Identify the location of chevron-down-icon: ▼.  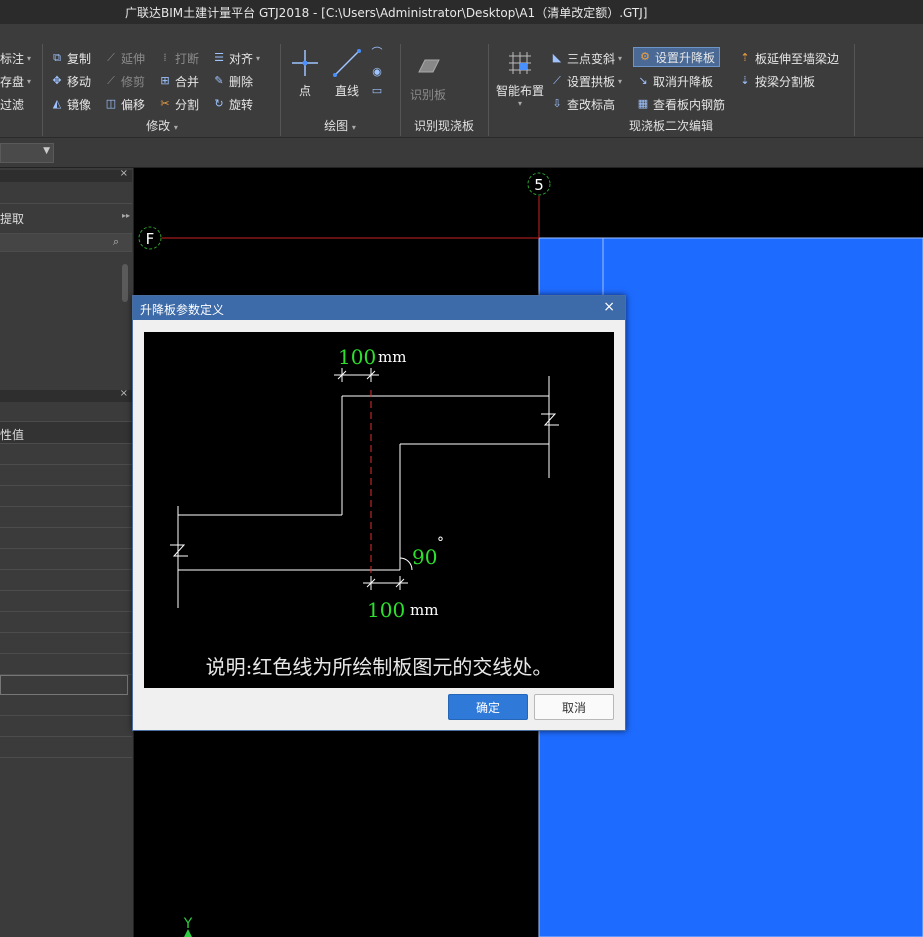
(46, 151).